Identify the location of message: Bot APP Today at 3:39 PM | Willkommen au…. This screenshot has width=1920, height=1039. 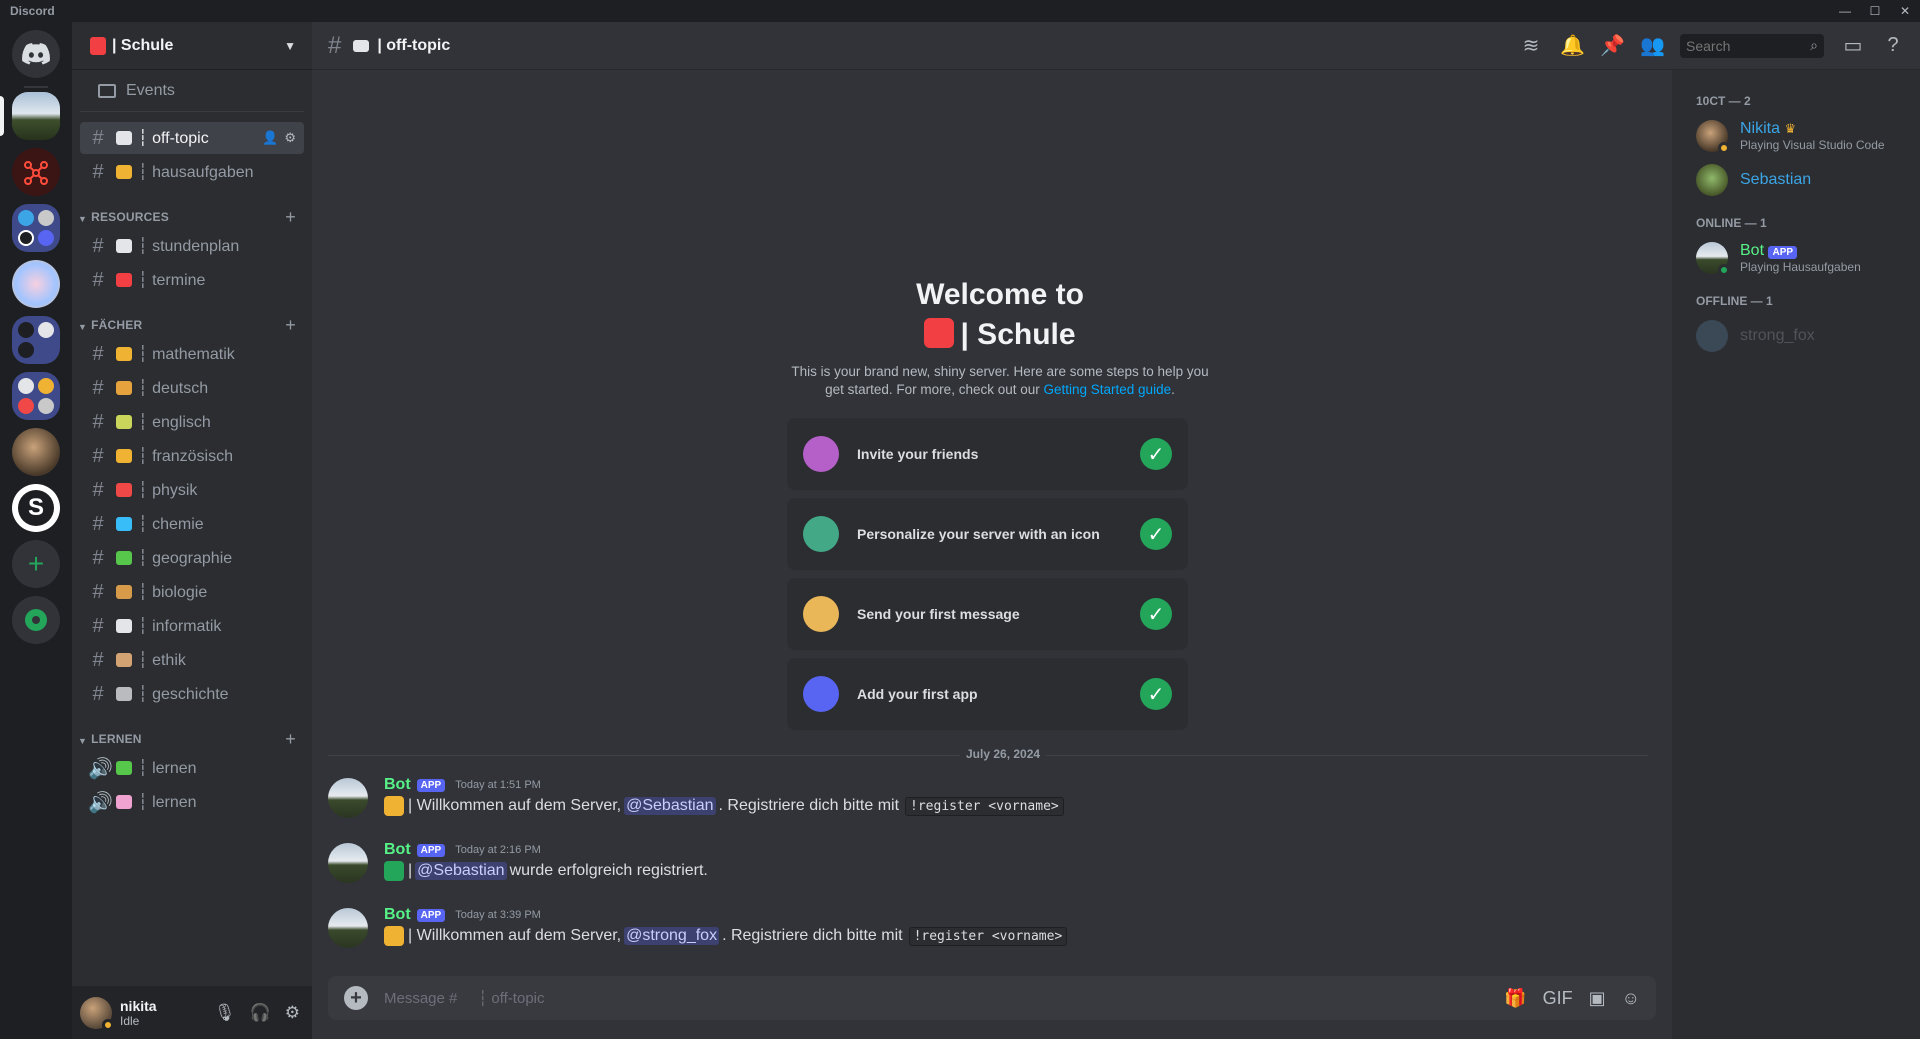
(988, 932).